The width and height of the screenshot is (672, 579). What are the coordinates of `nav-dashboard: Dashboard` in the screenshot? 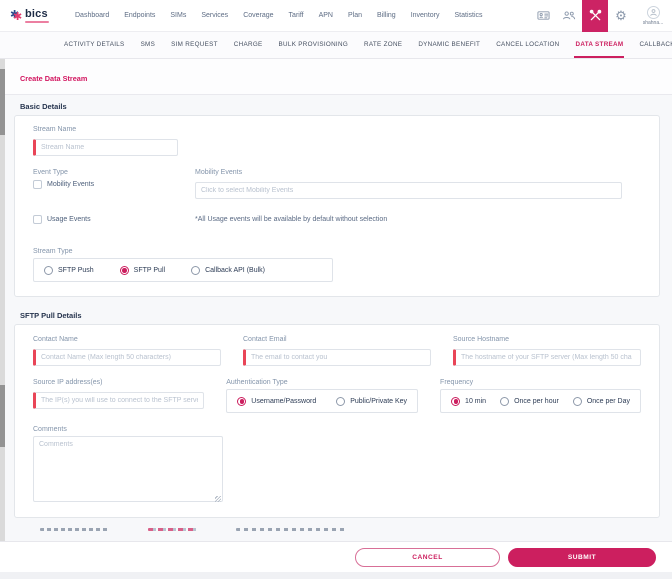 It's located at (92, 15).